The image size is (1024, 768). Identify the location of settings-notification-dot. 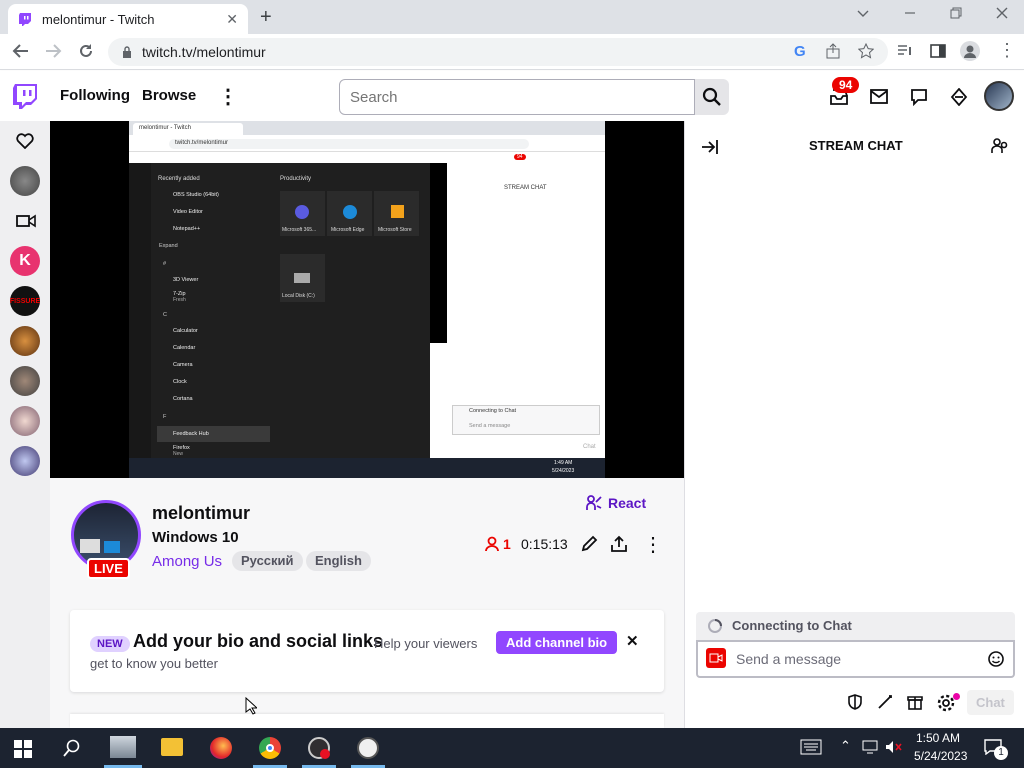
(956, 696).